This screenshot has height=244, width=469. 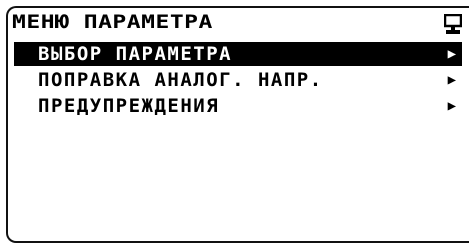 I want to click on menu-item-parameter-select: ВЫБОР ПАРАМЕТРА ▶, so click(x=238, y=54).